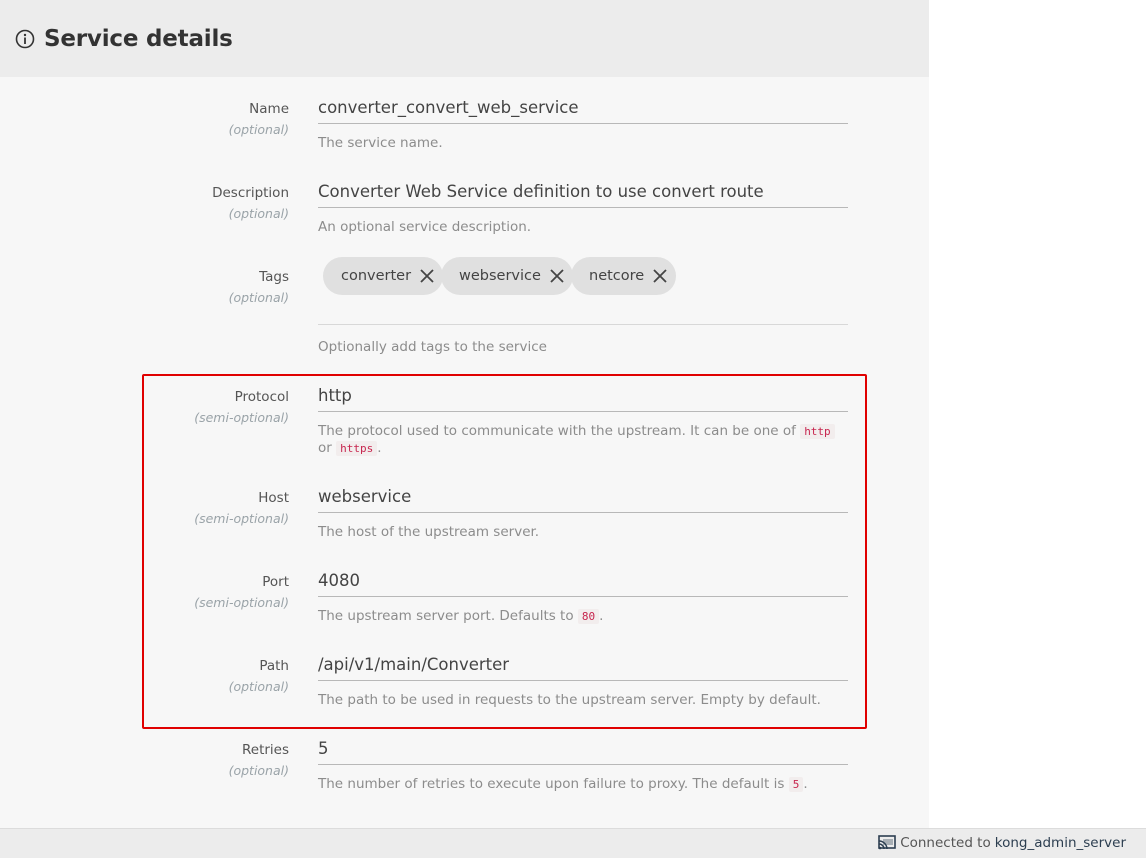  Describe the element at coordinates (945, 843) in the screenshot. I see `status-prefix: Connected to` at that location.